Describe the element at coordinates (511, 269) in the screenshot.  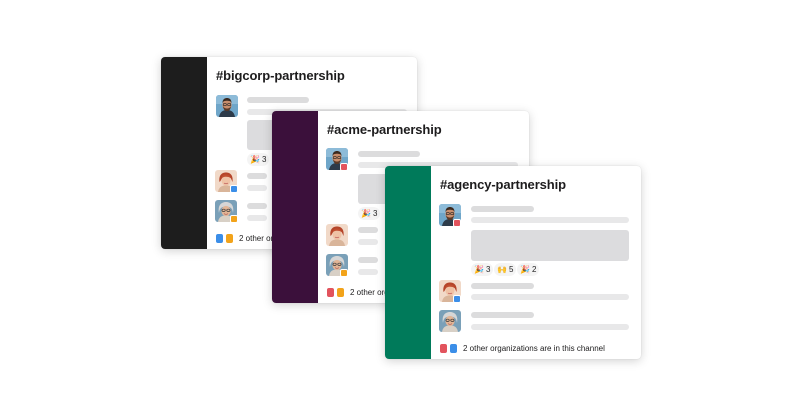
I see `reaction-count: 5` at that location.